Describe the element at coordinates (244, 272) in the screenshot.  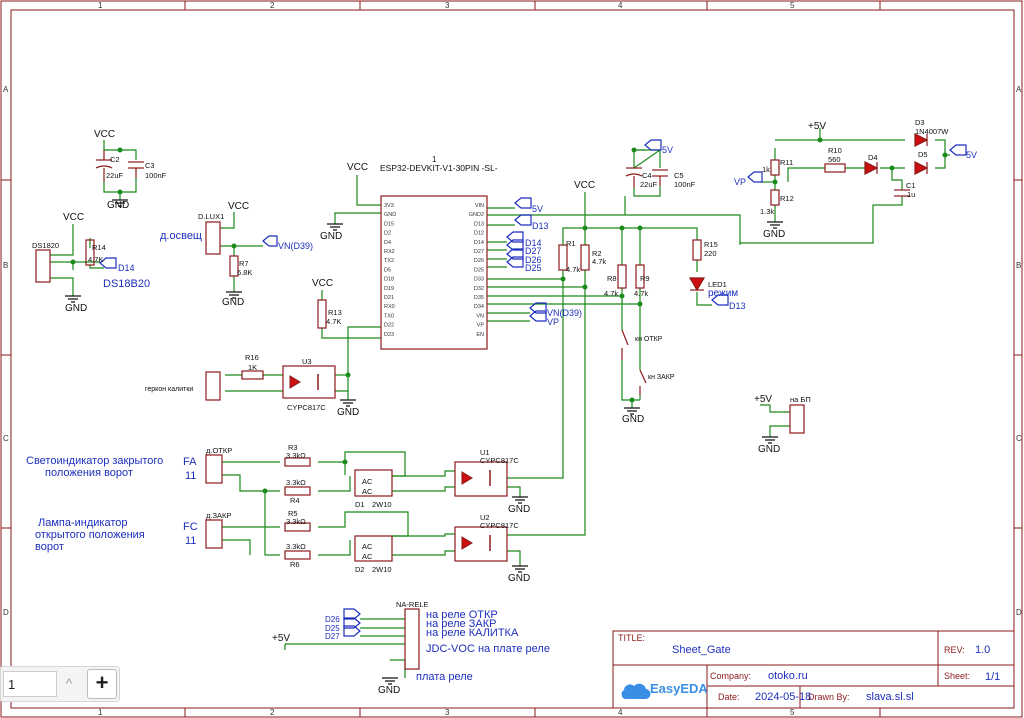
I see `val: 6.8K` at that location.